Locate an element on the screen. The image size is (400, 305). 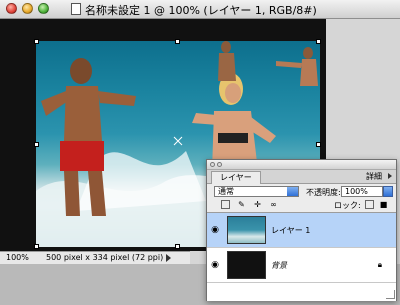
palette-tab-bar: レイヤー 詳細 is located at coordinates (301, 177).